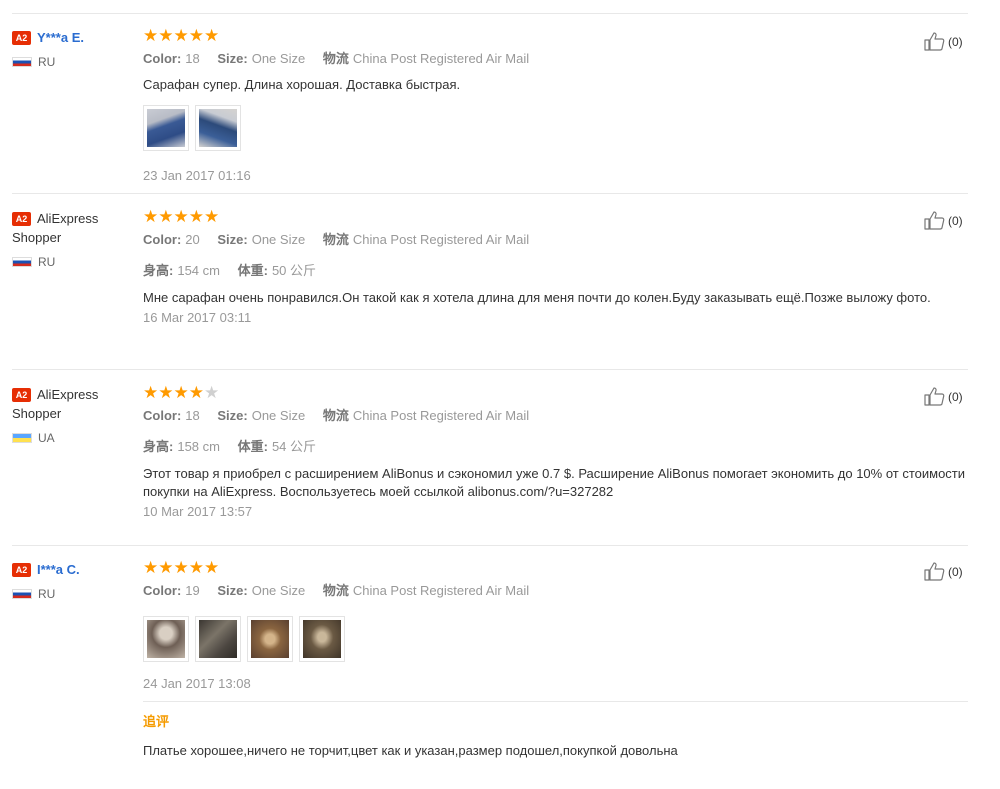 The width and height of the screenshot is (1000, 789). I want to click on reviewer-name-row: A2 I***a C., so click(74, 569).